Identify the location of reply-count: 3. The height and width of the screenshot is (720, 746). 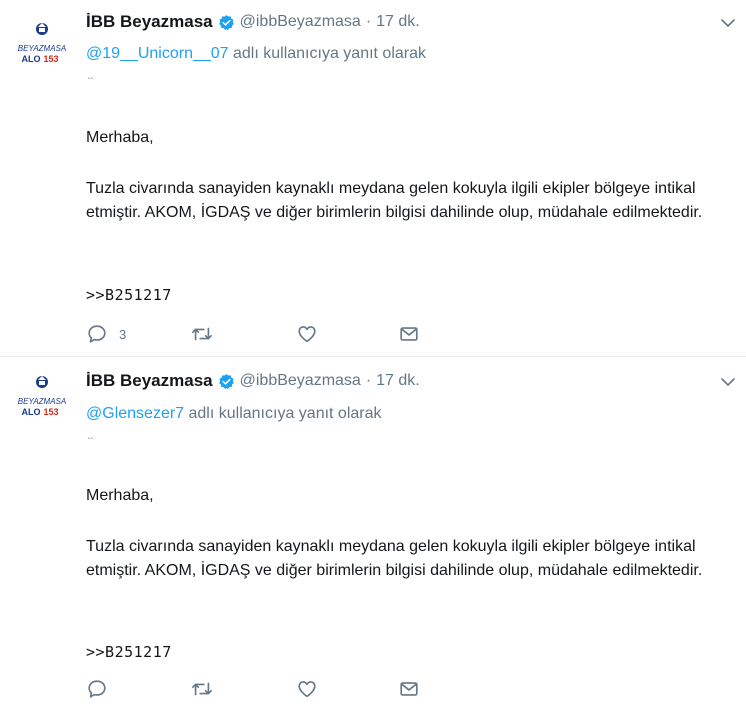
(123, 334).